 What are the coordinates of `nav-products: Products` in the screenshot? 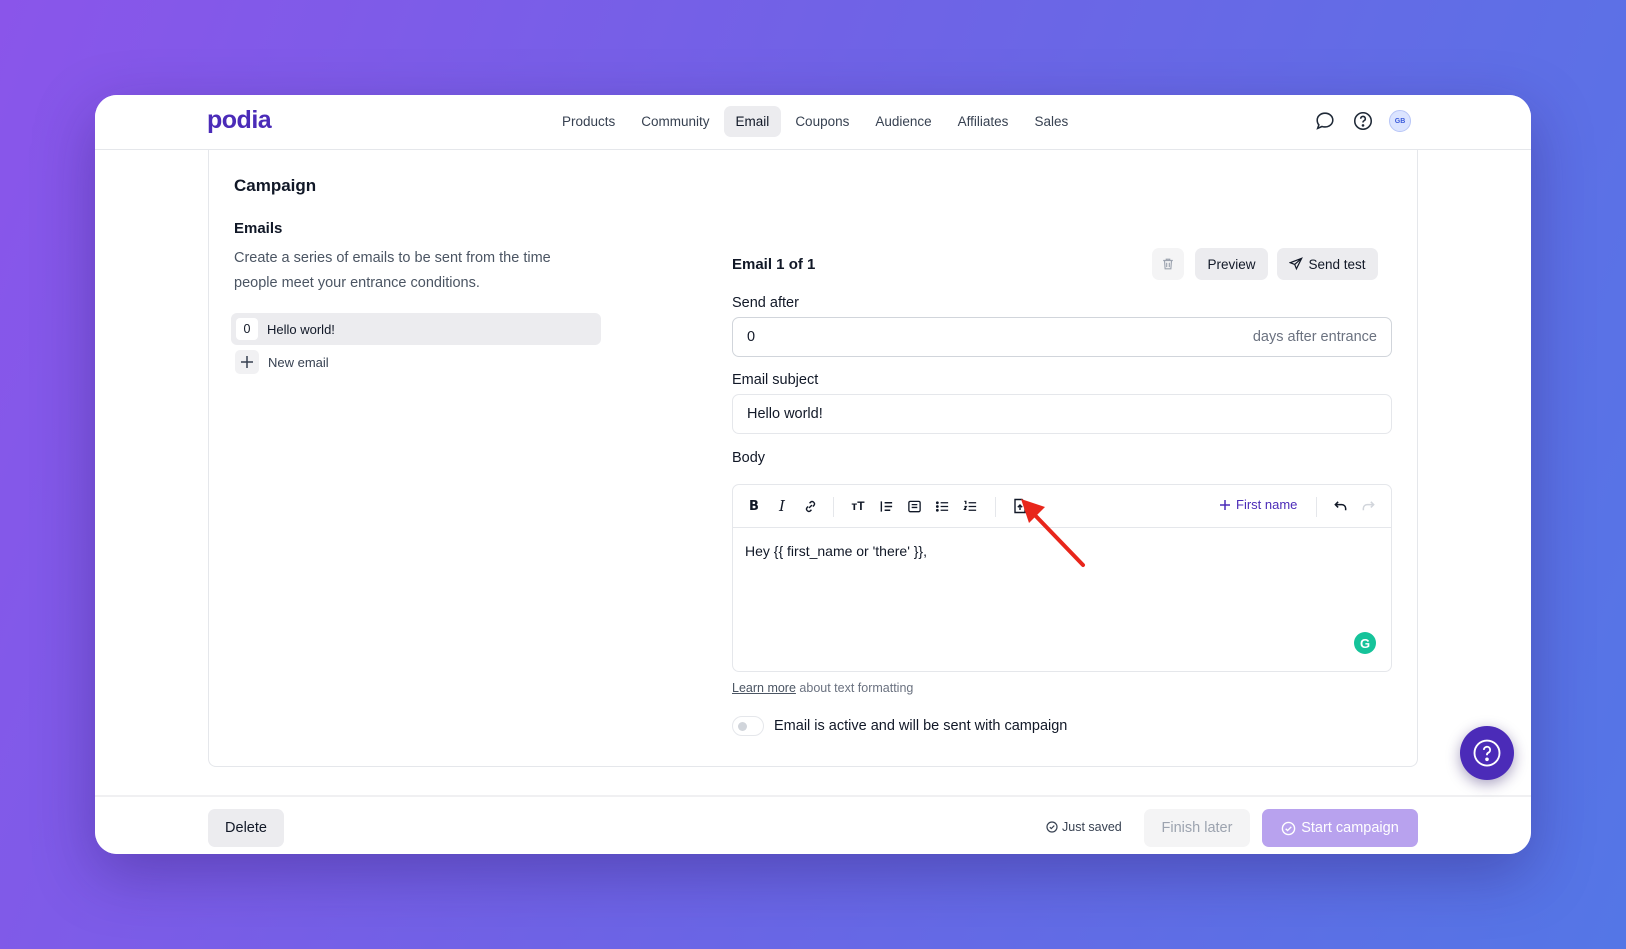 It's located at (588, 121).